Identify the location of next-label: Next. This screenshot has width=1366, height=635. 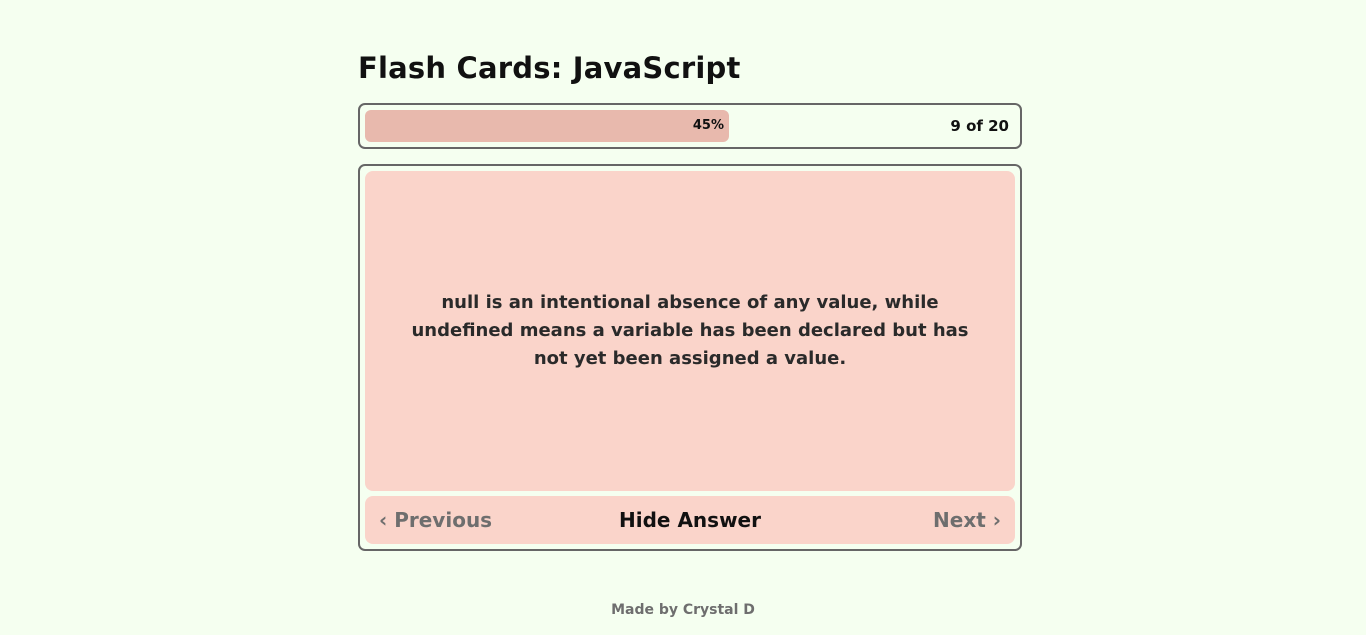
(959, 520).